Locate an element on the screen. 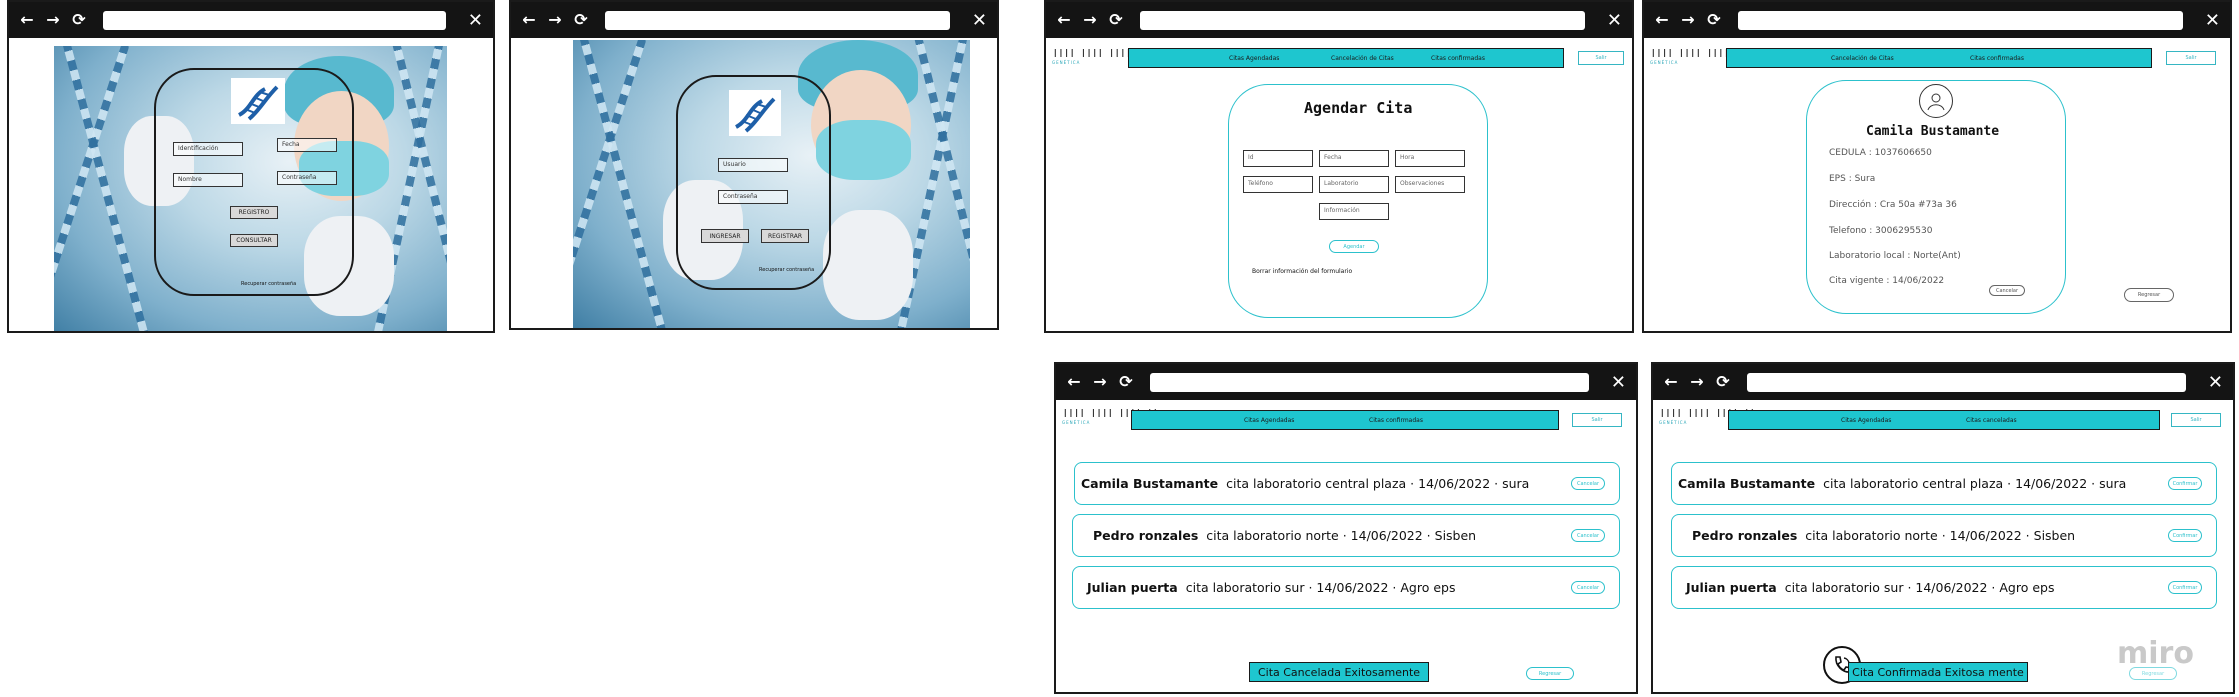 The height and width of the screenshot is (697, 2239). id-field: Identificación is located at coordinates (208, 149).